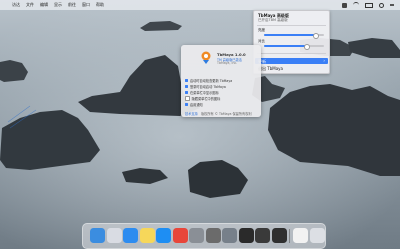 The width and height of the screenshot is (400, 249). Describe the element at coordinates (44, 5) in the screenshot. I see `menu-edit: 编辑` at that location.